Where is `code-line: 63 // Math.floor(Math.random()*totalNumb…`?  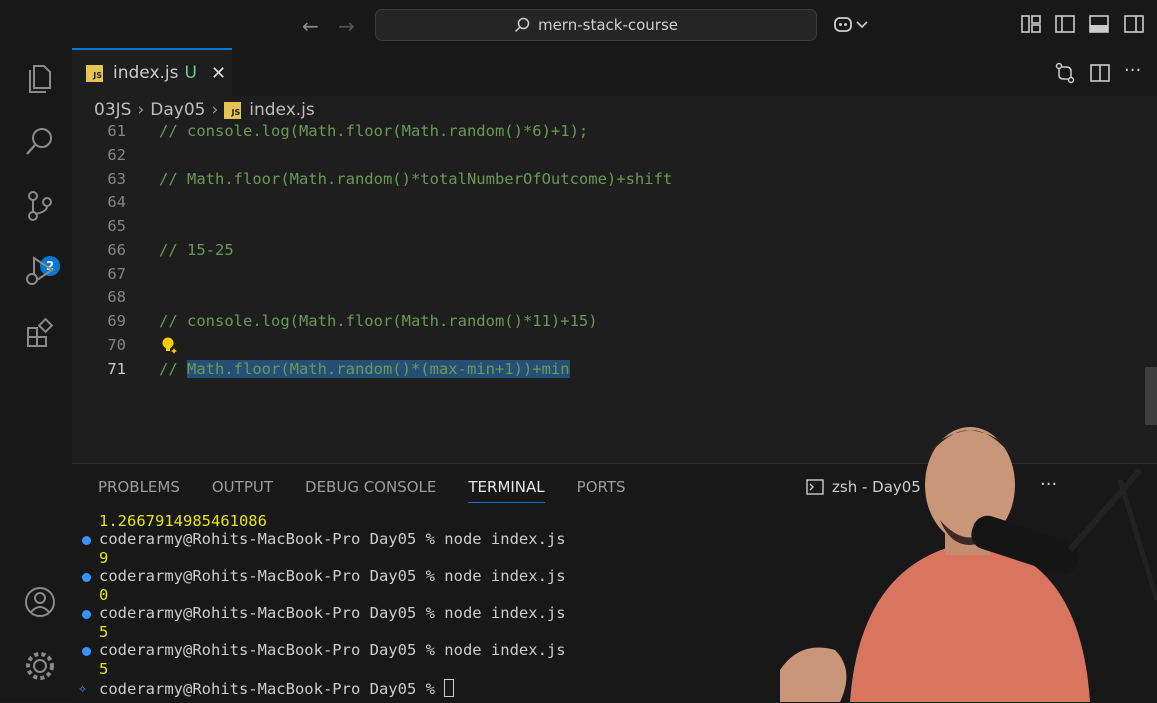 code-line: 63 // Math.floor(Math.random()*totalNumb… is located at coordinates (607, 179).